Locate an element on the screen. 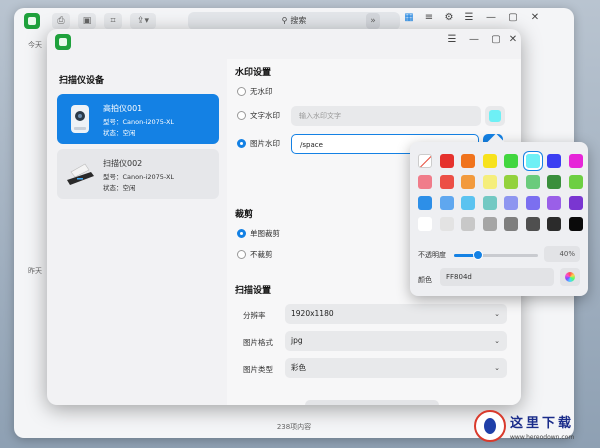 The width and height of the screenshot is (600, 448). minimize-icon: — is located at coordinates (491, 17).